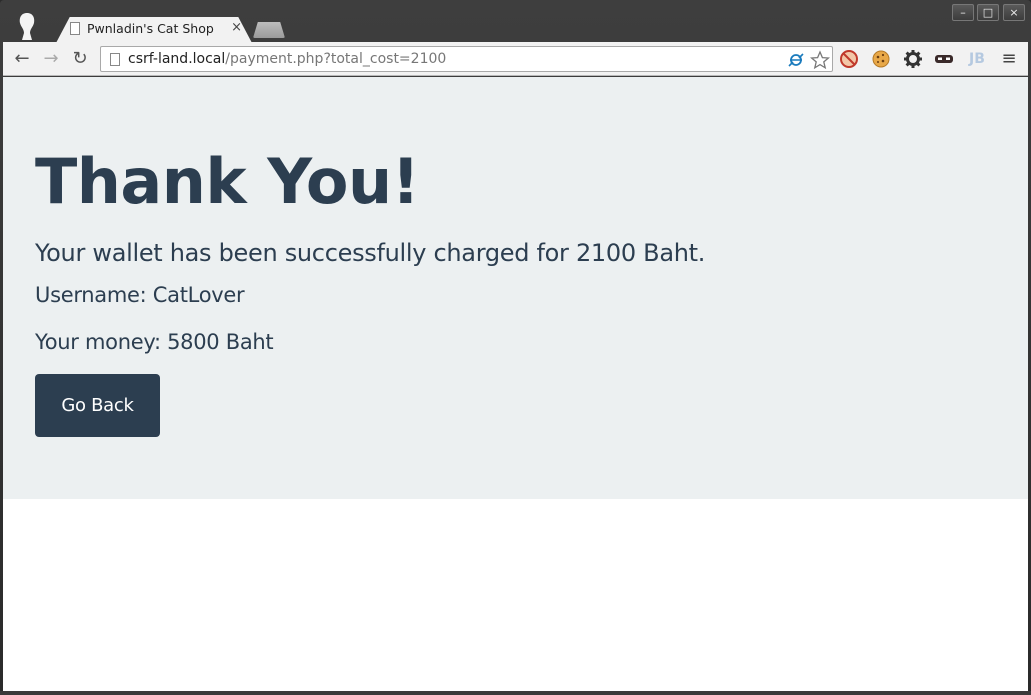 The width and height of the screenshot is (1031, 695). Describe the element at coordinates (881, 59) in the screenshot. I see `cookie-icon` at that location.